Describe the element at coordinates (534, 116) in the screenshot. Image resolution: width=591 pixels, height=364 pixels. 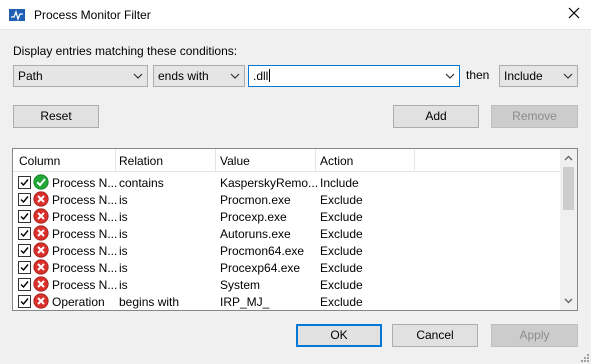
I see `remove-button: Remove` at that location.